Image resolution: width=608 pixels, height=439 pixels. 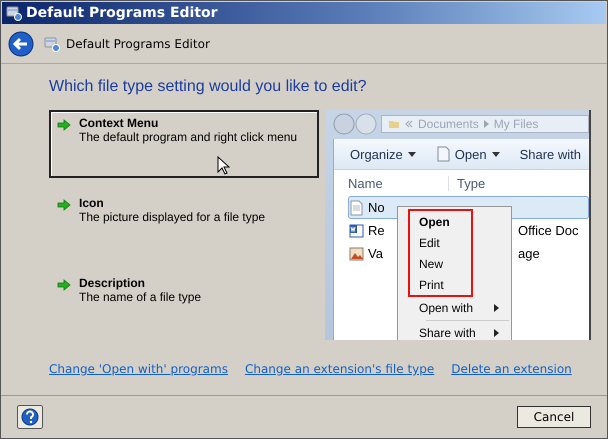 What do you see at coordinates (172, 217) in the screenshot?
I see `option-description: The picture displayed for a file type` at bounding box center [172, 217].